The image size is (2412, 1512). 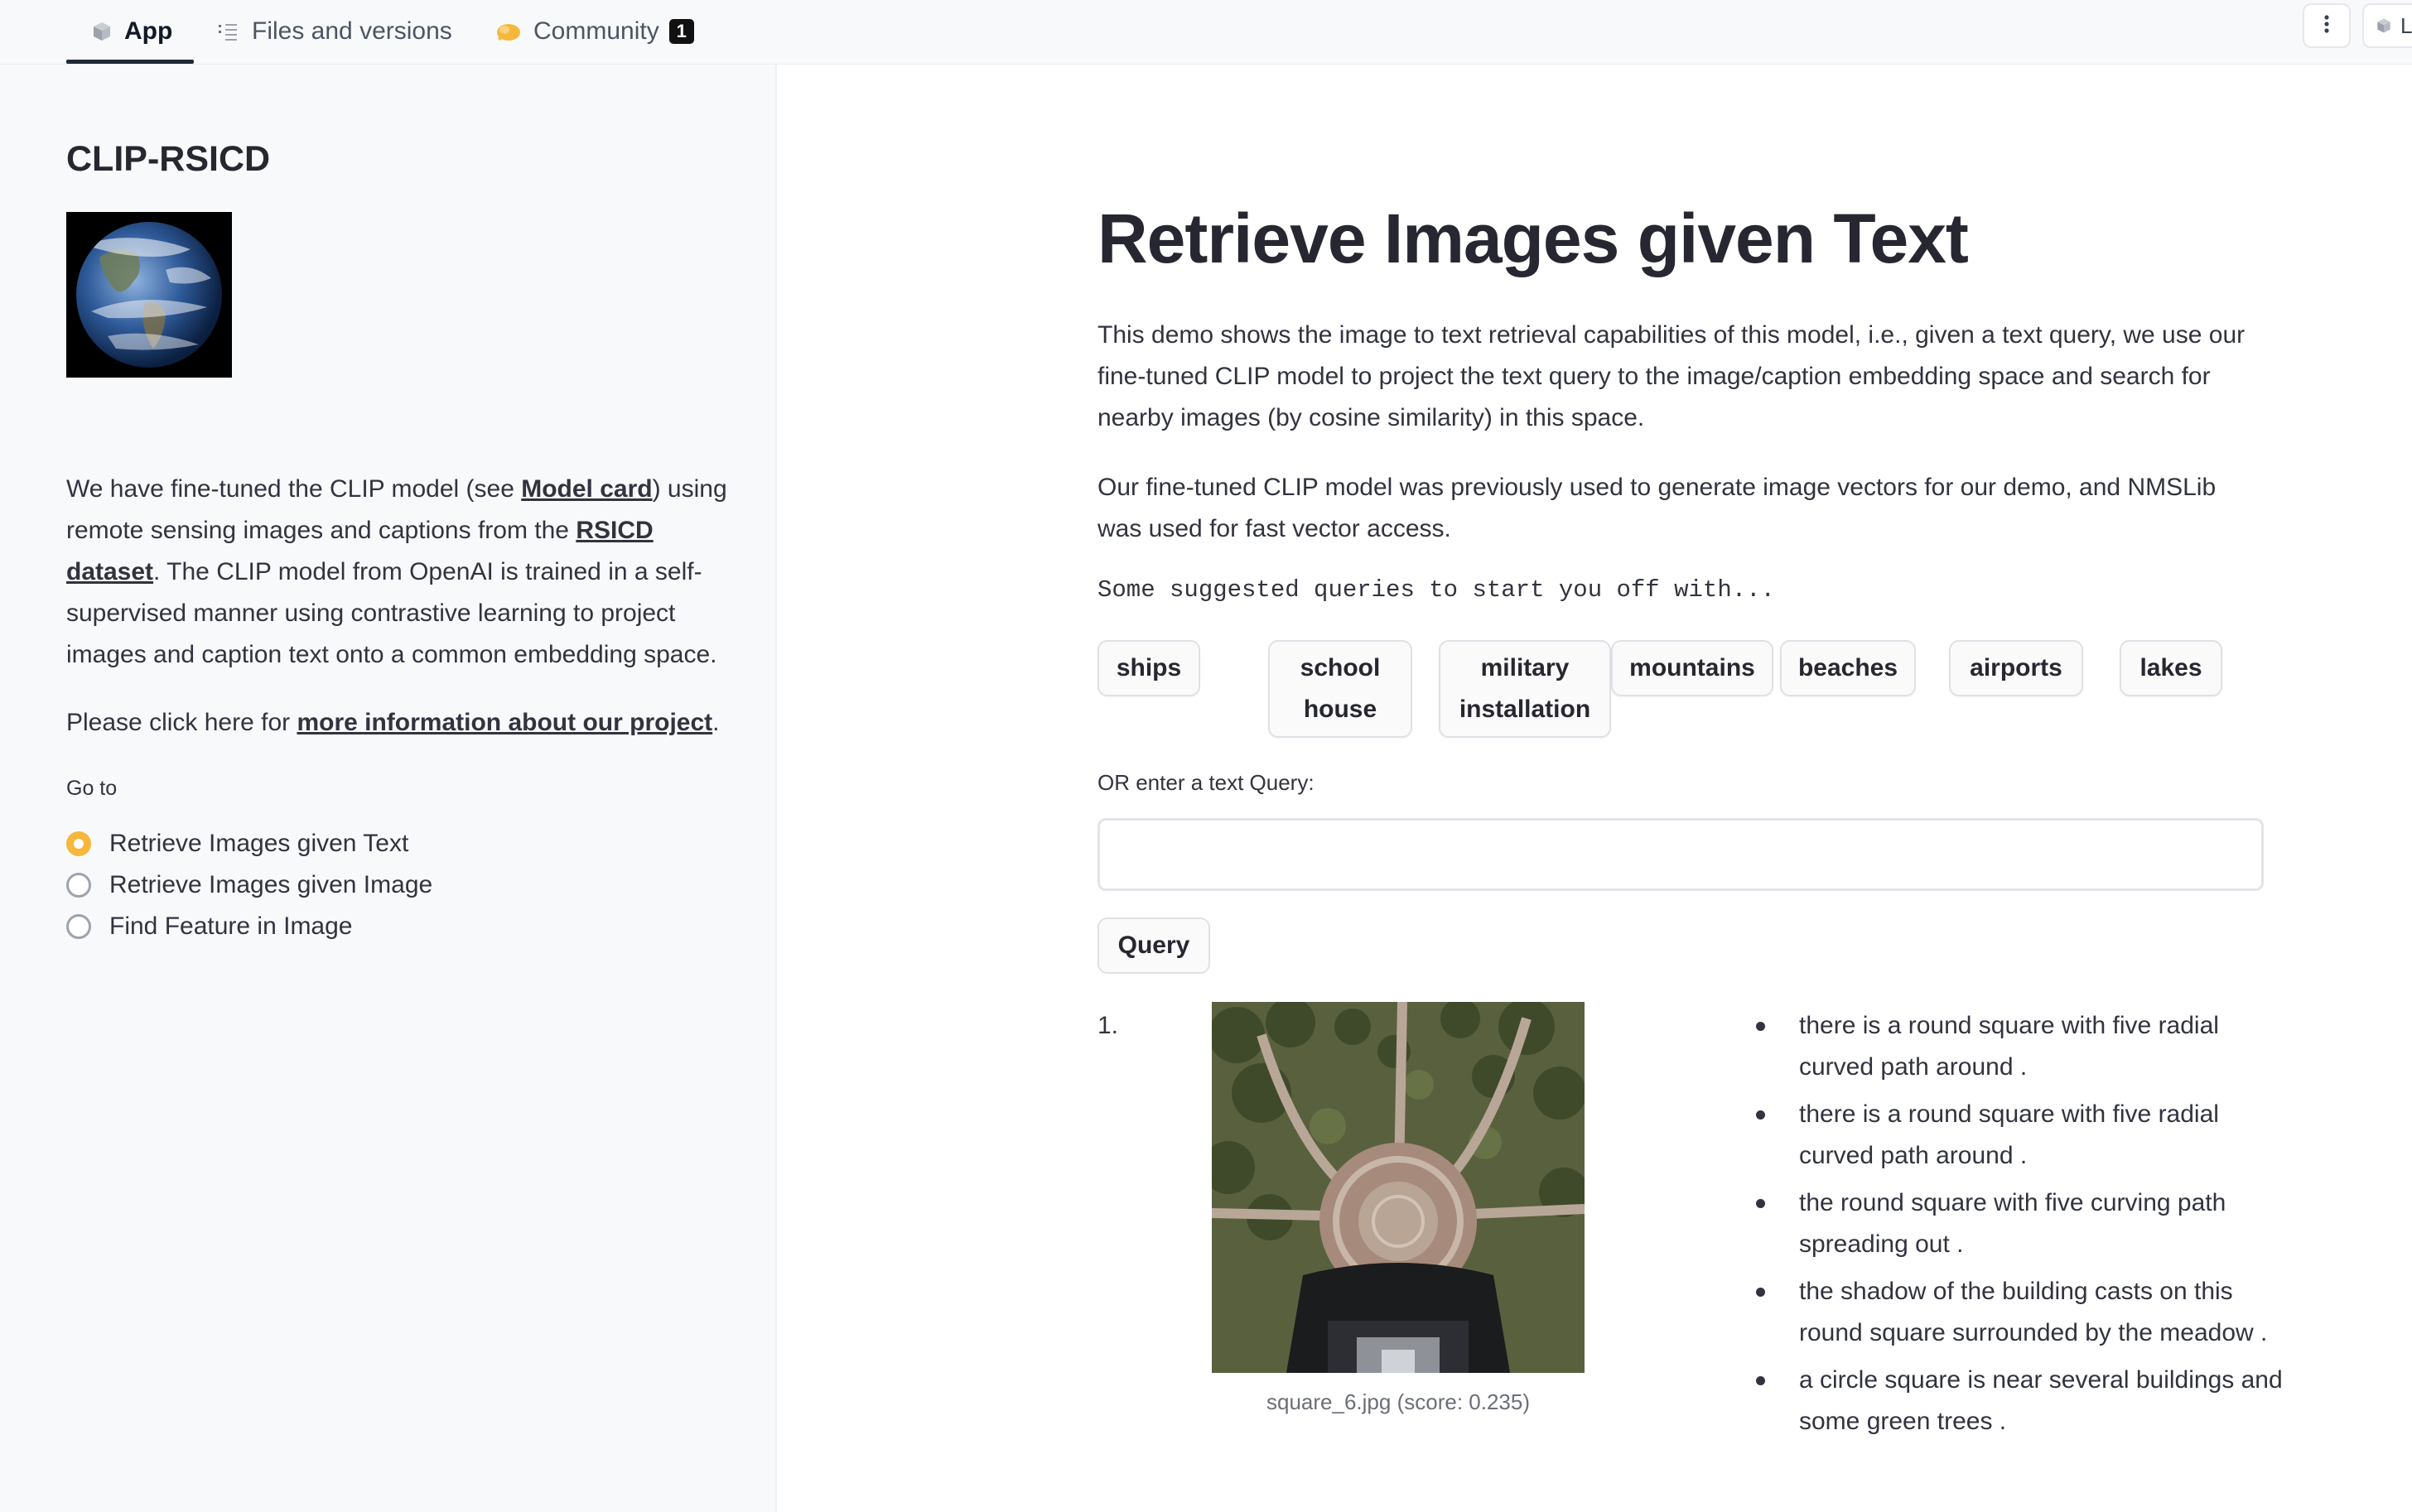 I want to click on tab-files-label: Files and versions, so click(x=352, y=31).